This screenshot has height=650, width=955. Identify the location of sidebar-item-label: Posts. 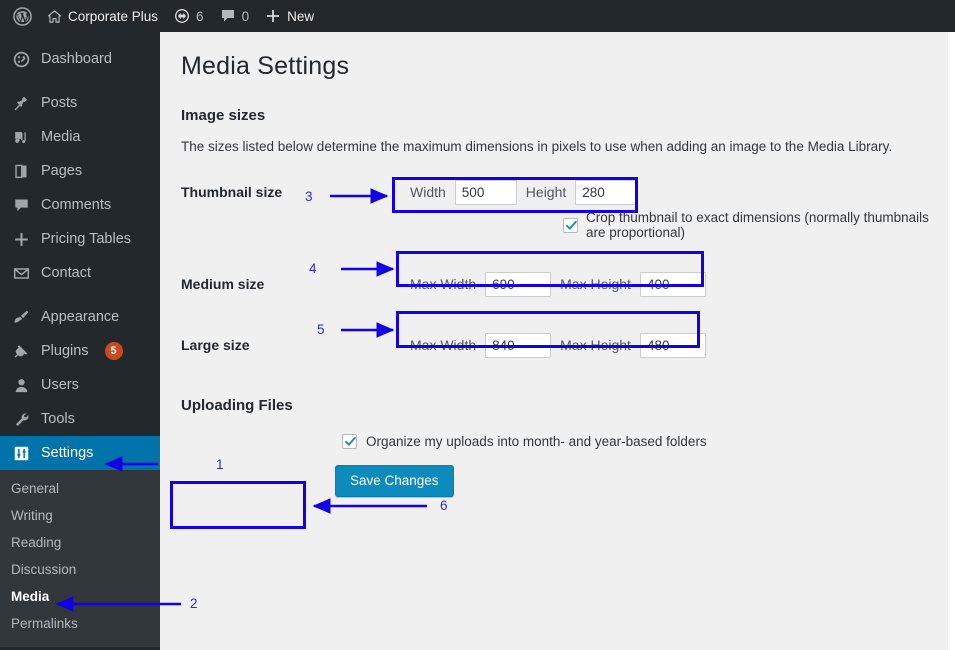
(59, 103).